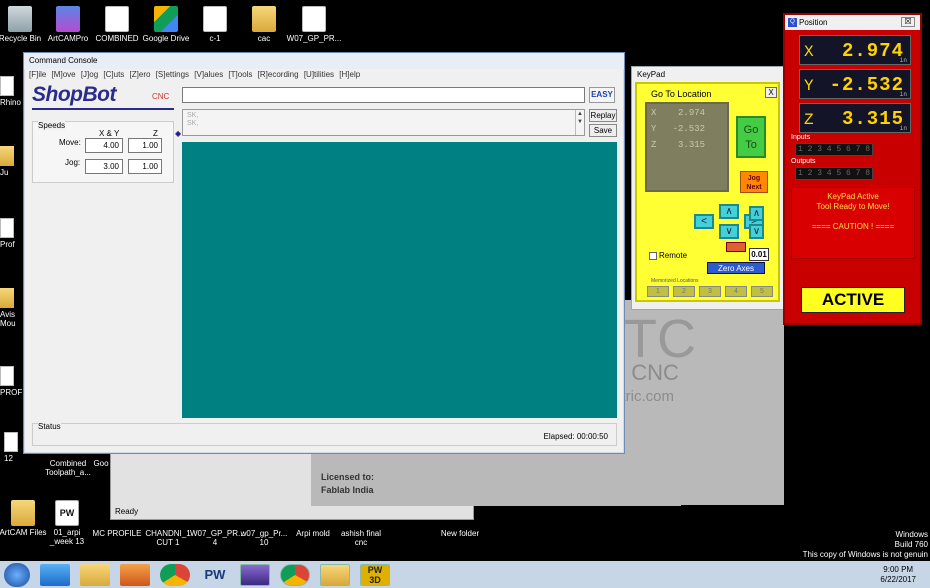  What do you see at coordinates (55, 575) in the screenshot?
I see `ie-icon` at bounding box center [55, 575].